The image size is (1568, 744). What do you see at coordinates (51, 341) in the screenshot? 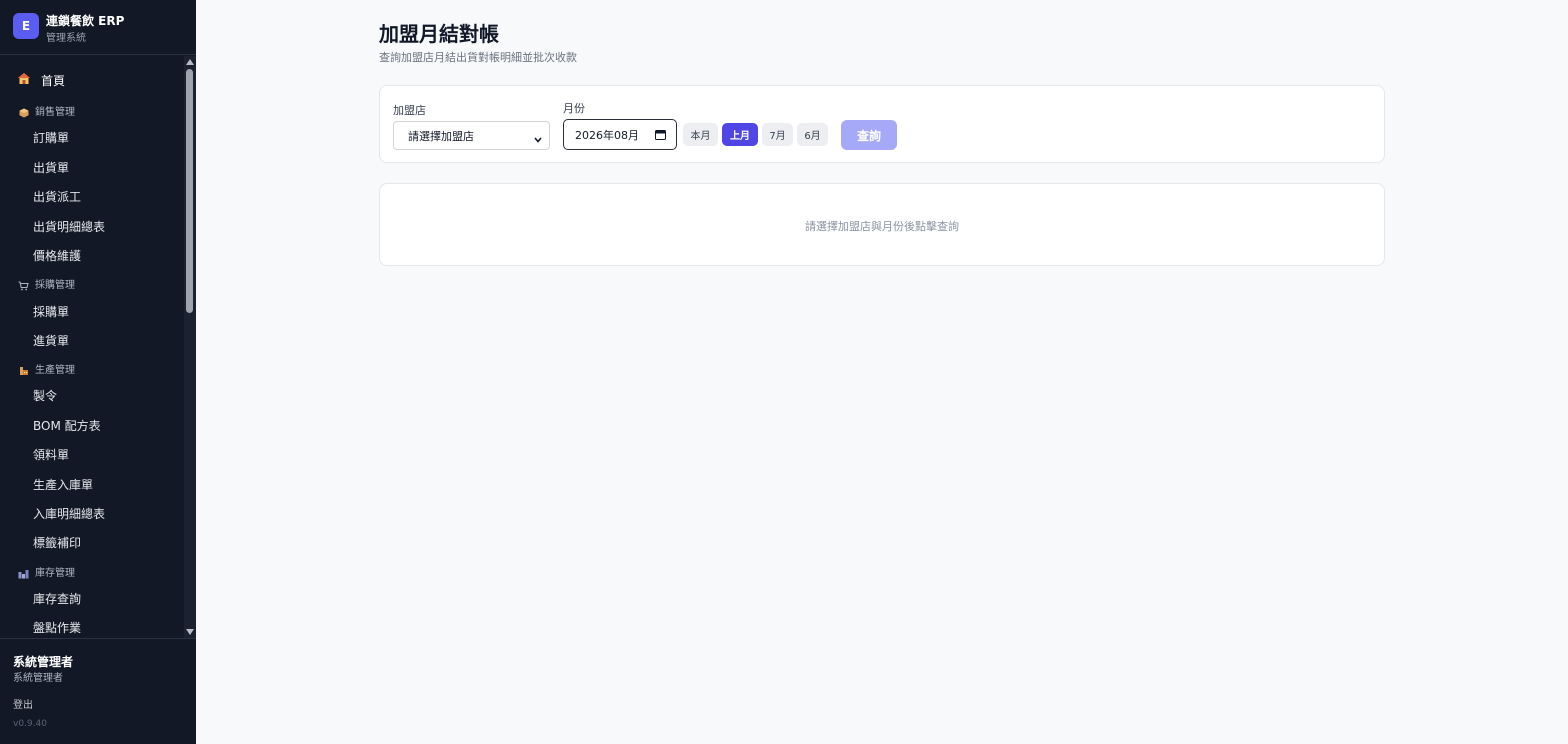
I see `sidebar-item-receipts: 進貨單` at bounding box center [51, 341].